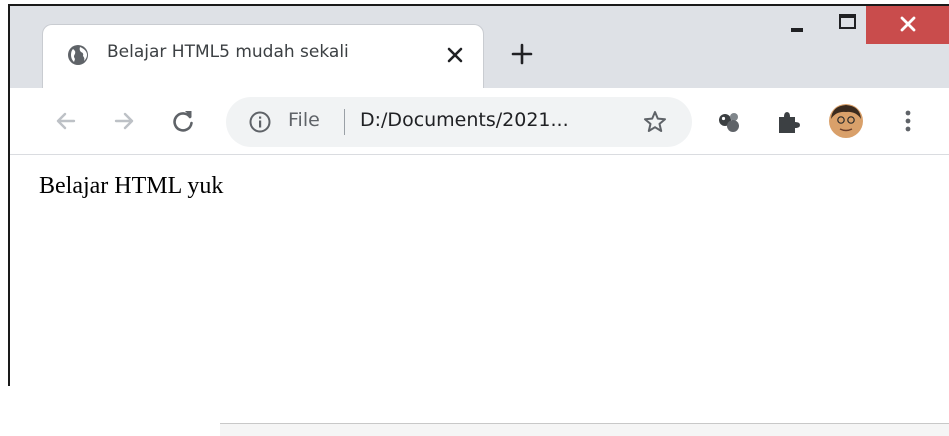 This screenshot has width=949, height=436. I want to click on omnibox-separator, so click(344, 122).